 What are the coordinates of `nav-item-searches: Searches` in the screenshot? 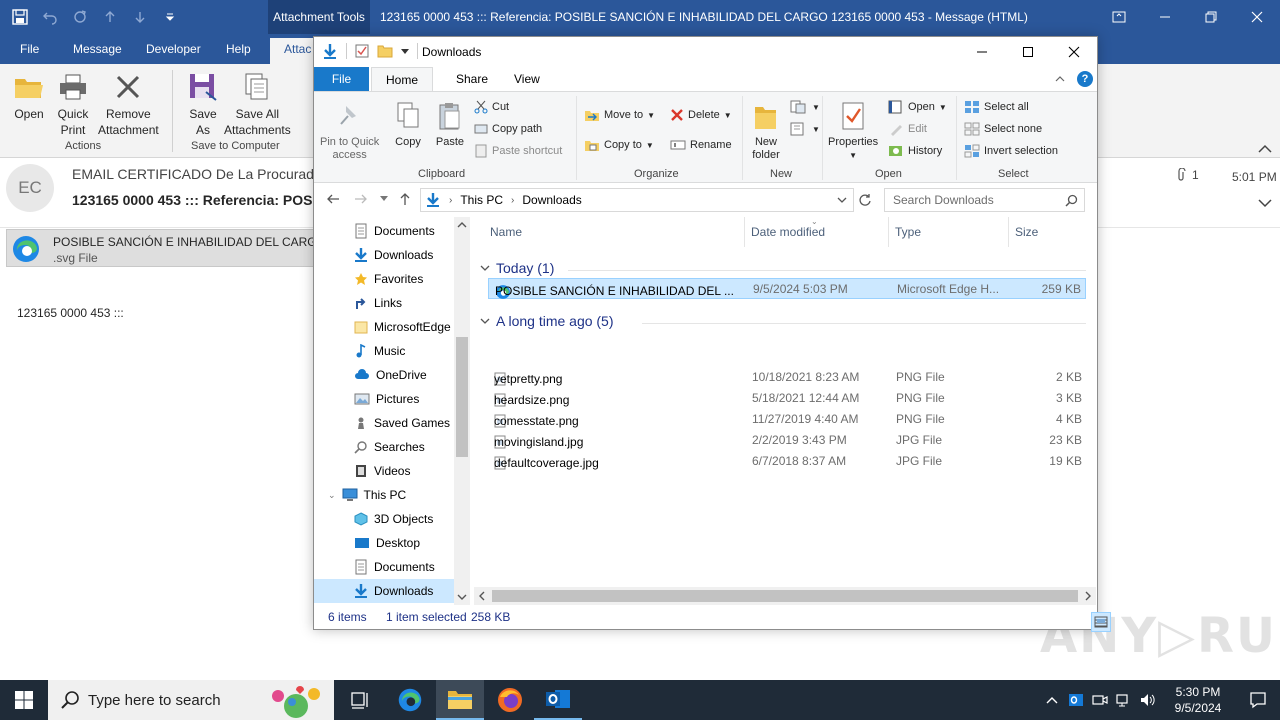 It's located at (404, 447).